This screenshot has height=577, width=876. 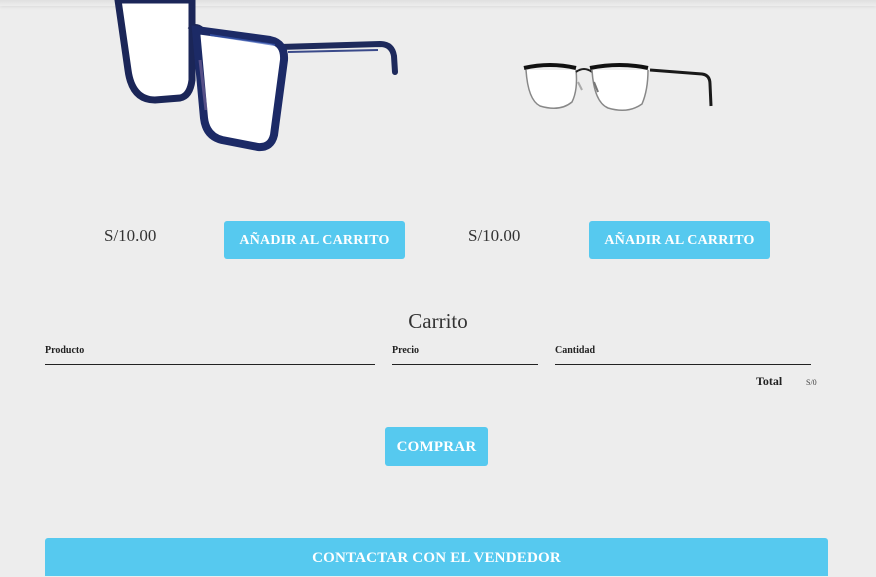 What do you see at coordinates (465, 354) in the screenshot?
I see `column-header-precio: Precio` at bounding box center [465, 354].